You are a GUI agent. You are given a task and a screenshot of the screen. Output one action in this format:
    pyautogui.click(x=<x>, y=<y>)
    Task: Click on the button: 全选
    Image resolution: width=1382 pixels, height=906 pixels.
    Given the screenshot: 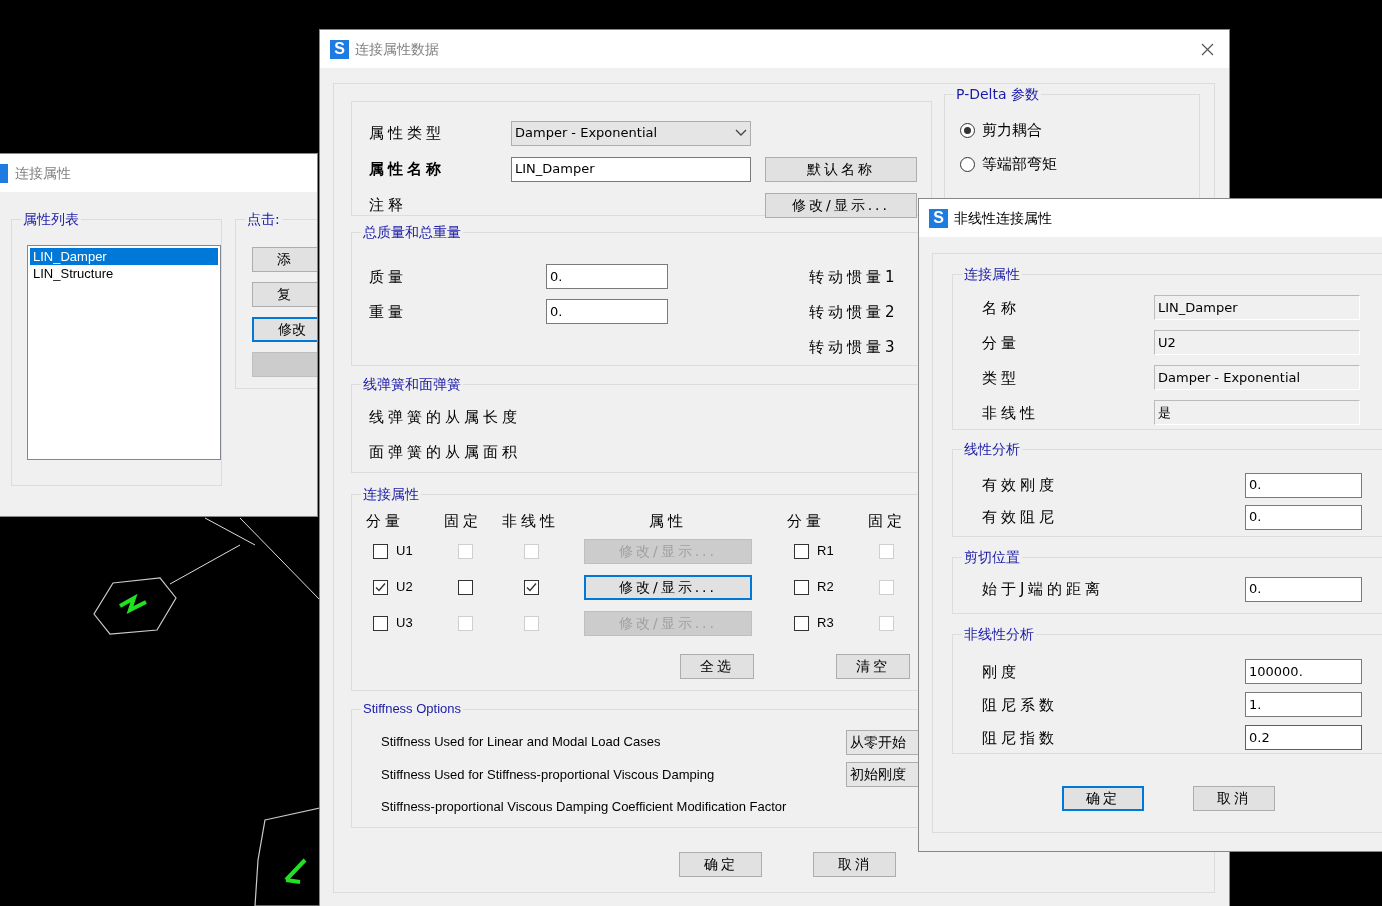 What is the action you would take?
    pyautogui.click(x=717, y=666)
    